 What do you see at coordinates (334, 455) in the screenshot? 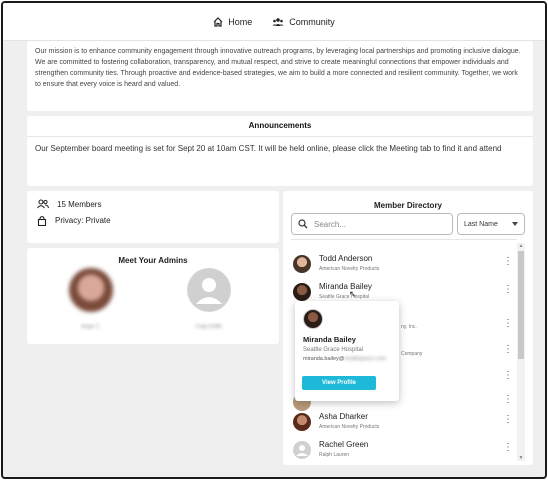
I see `member-org: Ralph Lauren` at bounding box center [334, 455].